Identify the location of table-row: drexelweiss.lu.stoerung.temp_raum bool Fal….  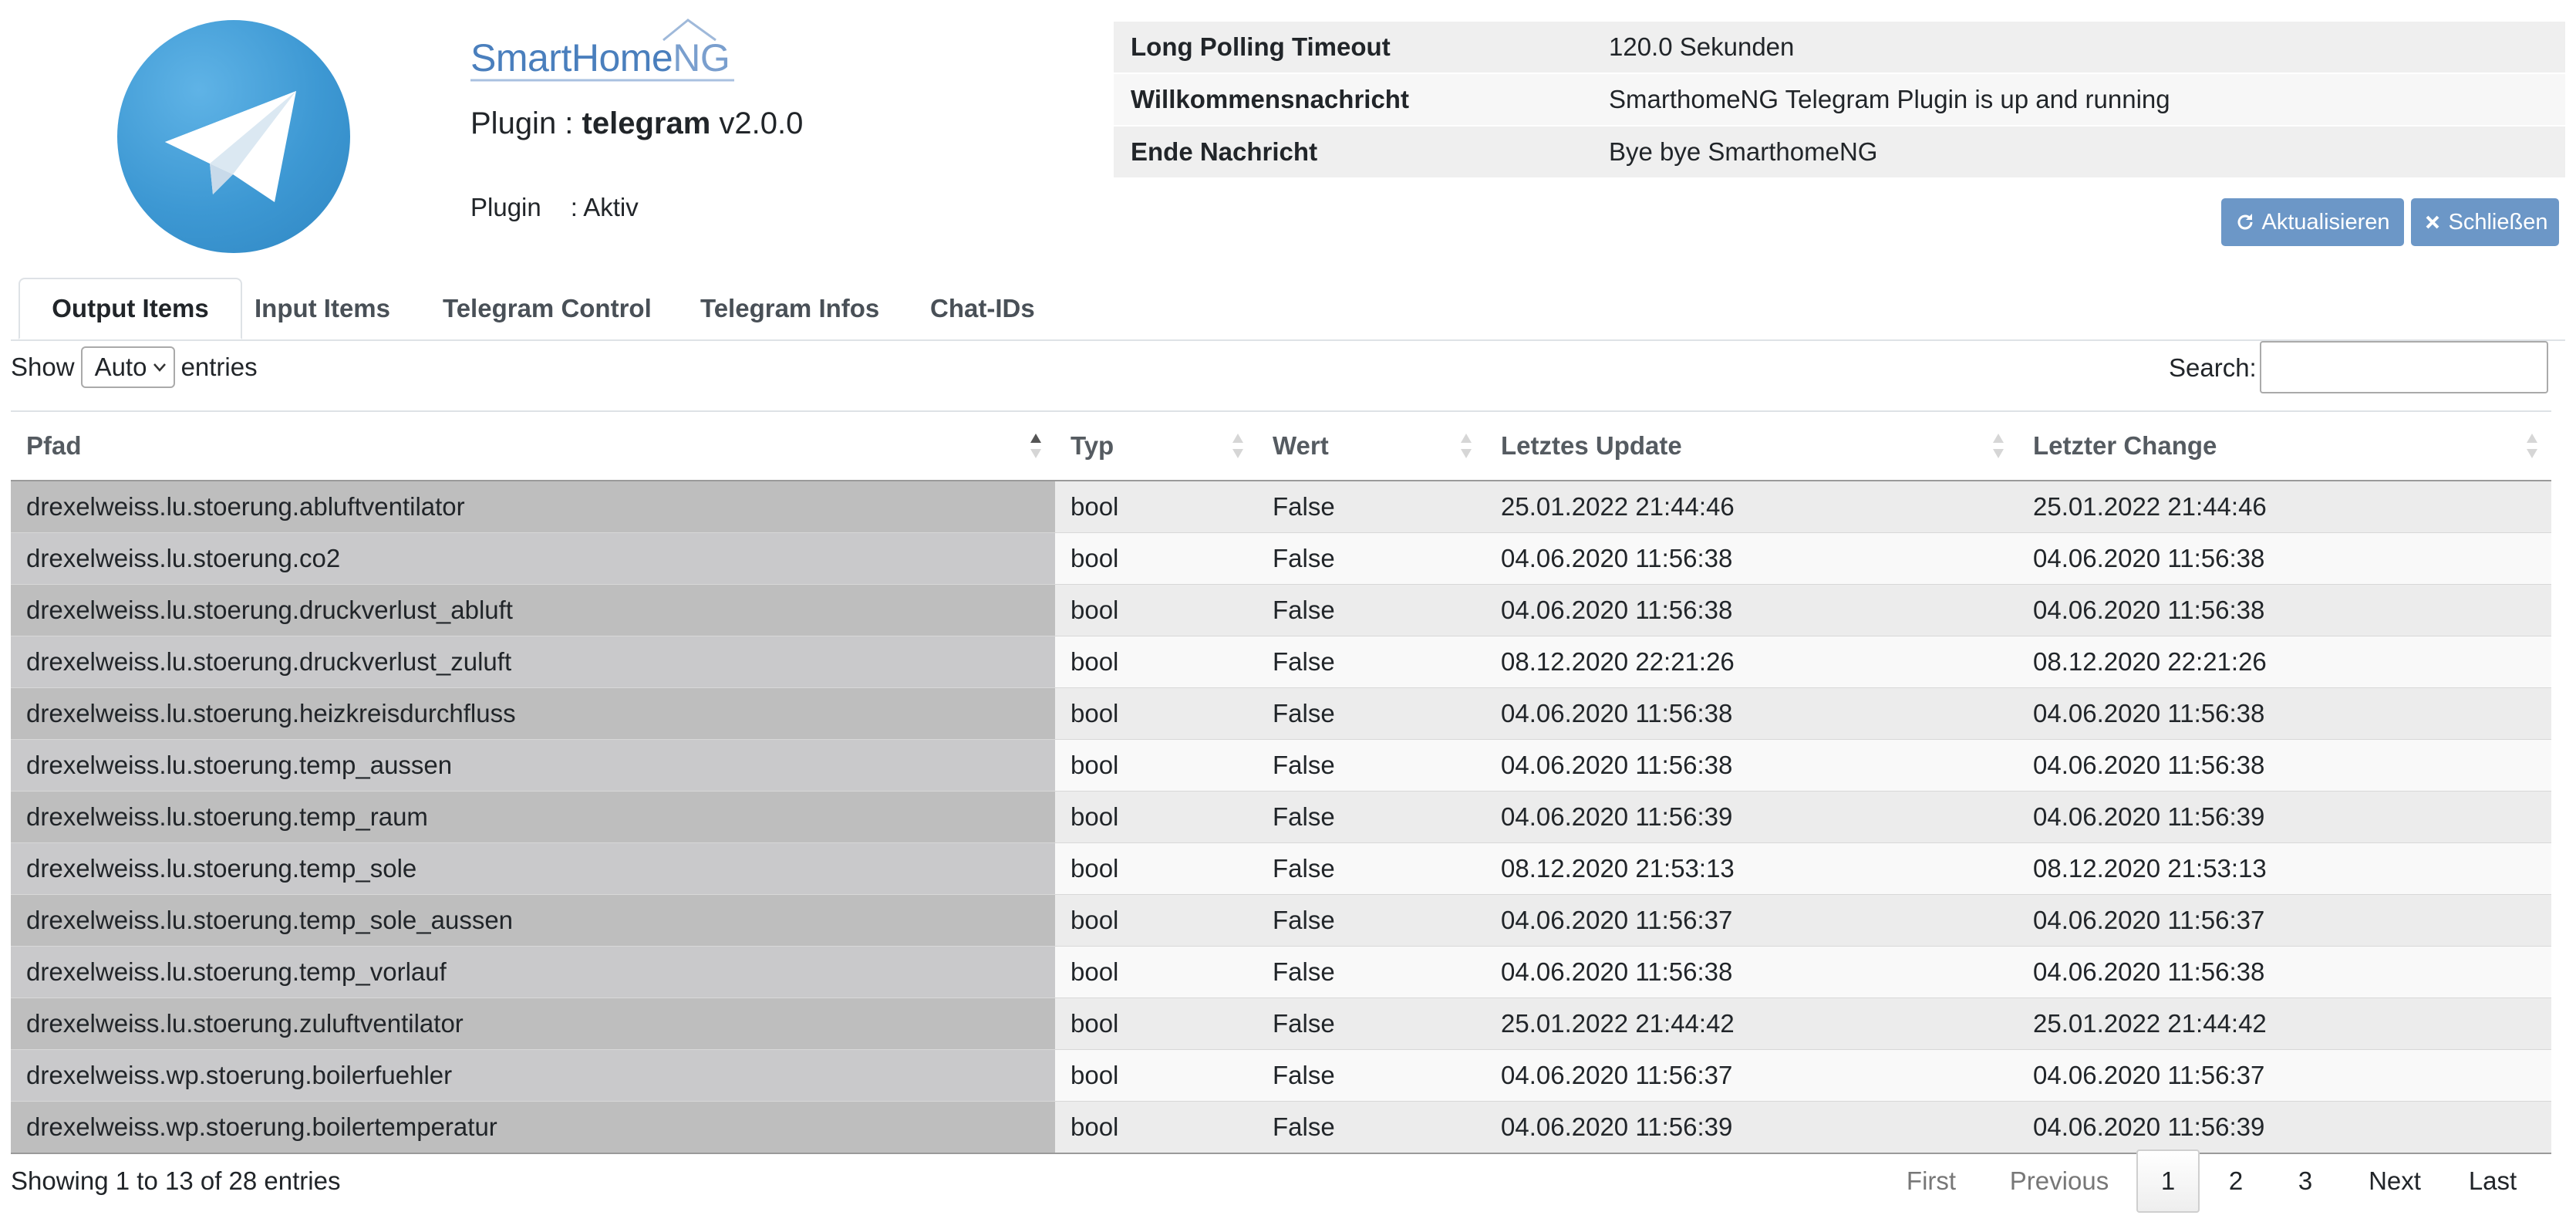
(1281, 817).